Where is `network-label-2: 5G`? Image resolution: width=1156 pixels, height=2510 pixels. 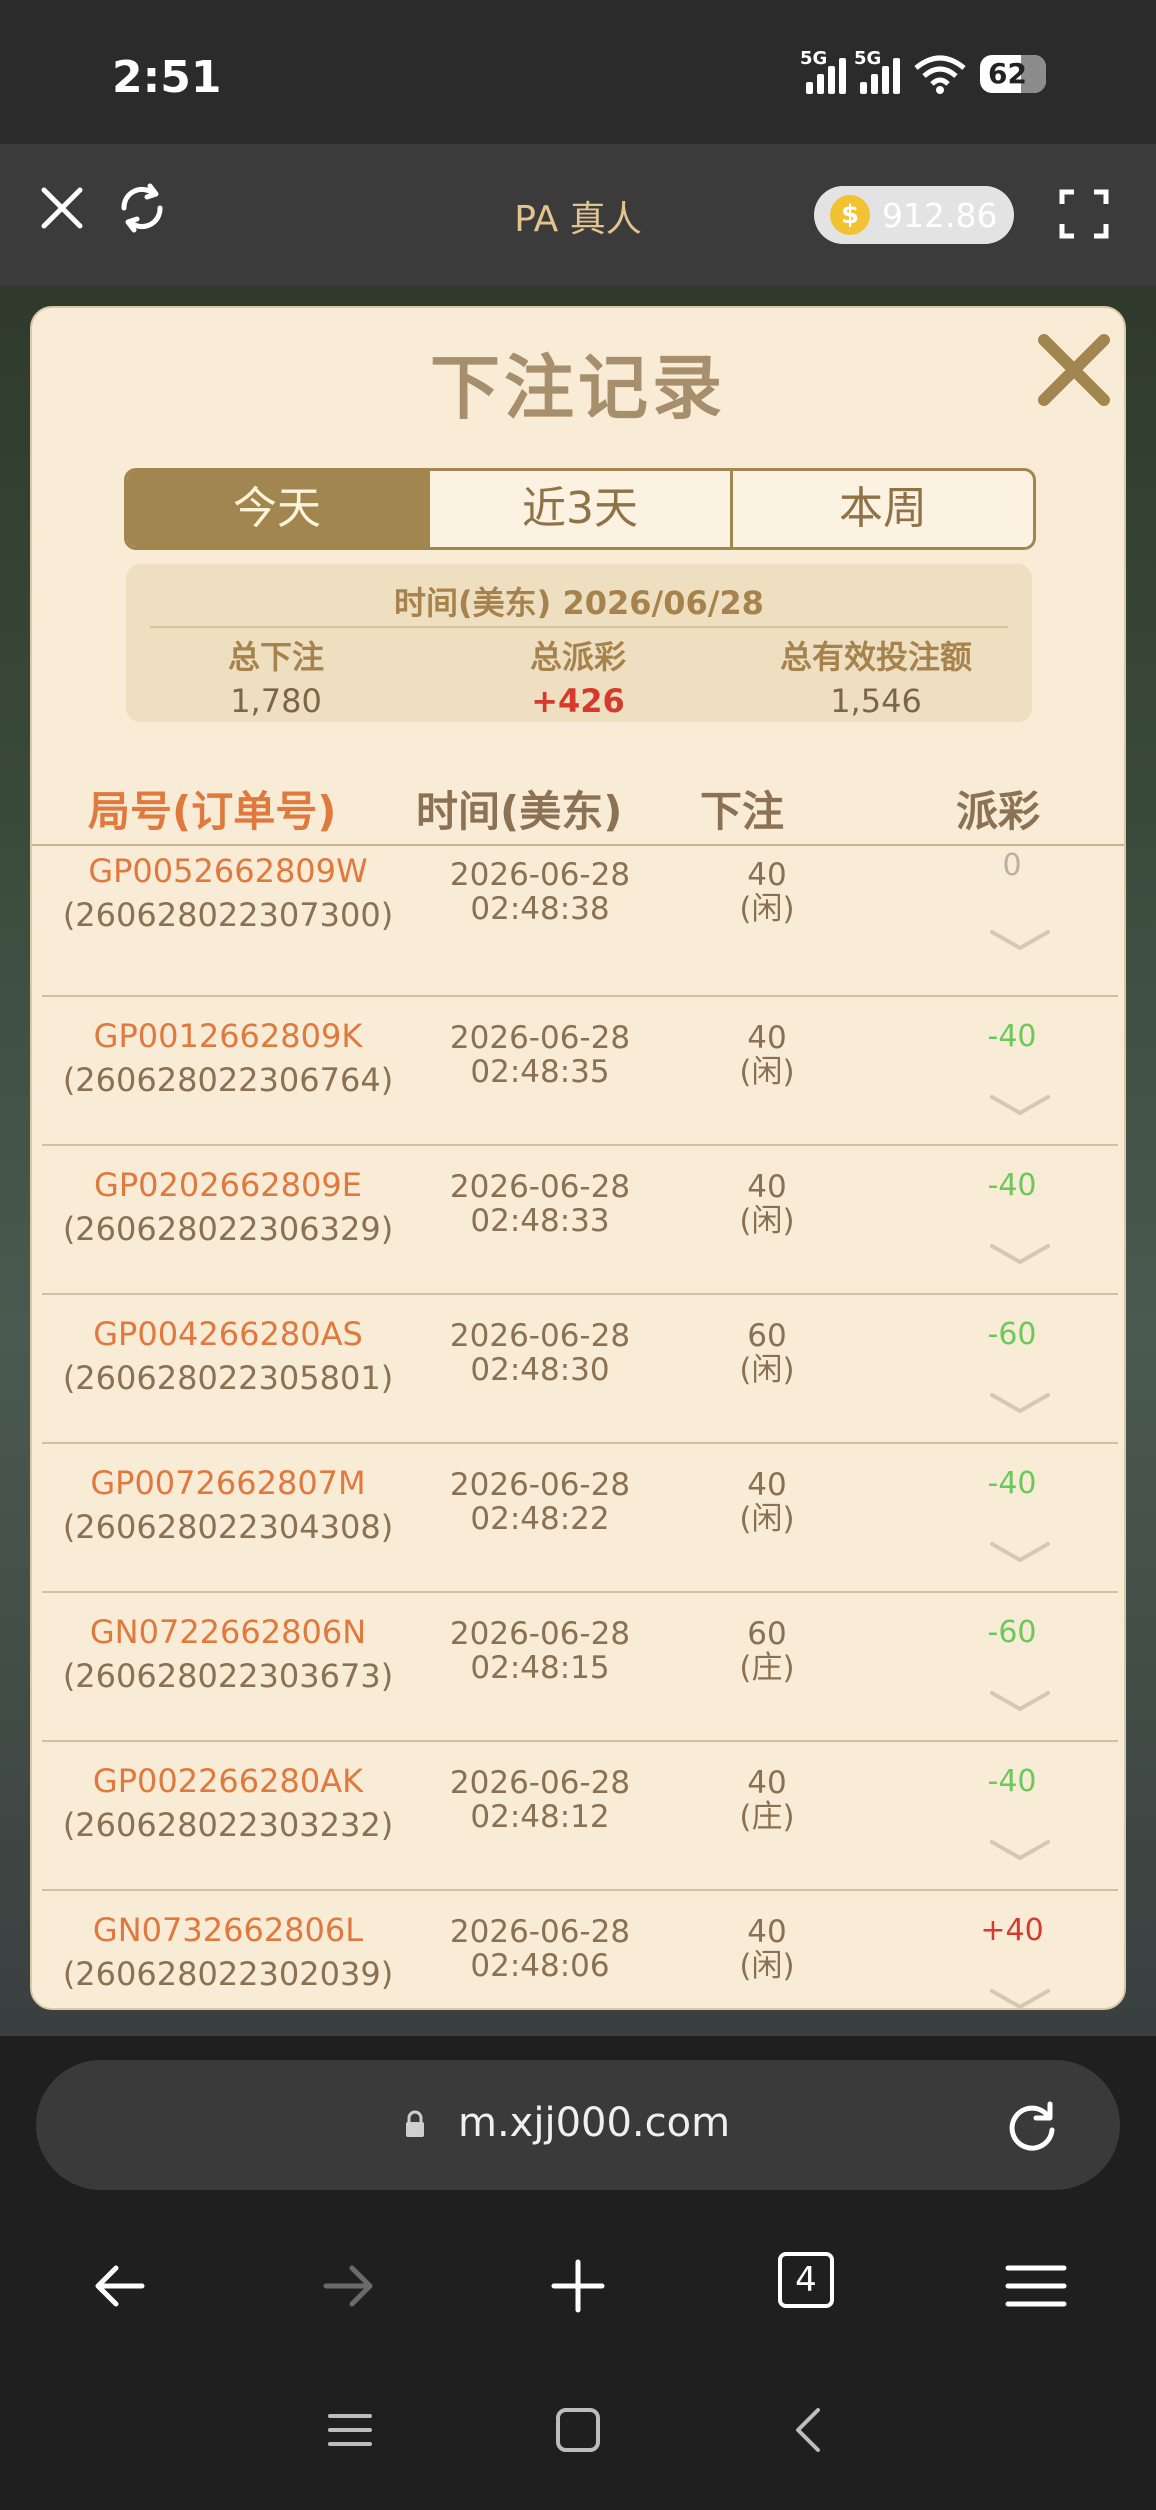 network-label-2: 5G is located at coordinates (868, 58).